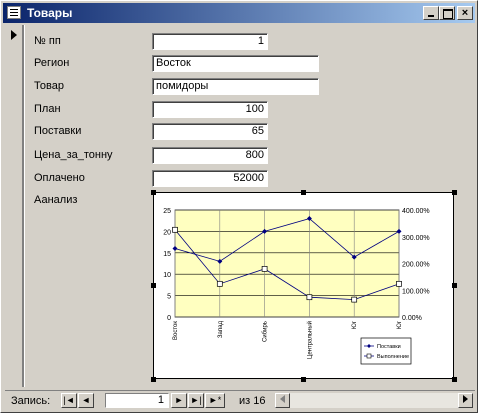 The width and height of the screenshot is (478, 413). I want to click on resize-handle-b, so click(303, 379).